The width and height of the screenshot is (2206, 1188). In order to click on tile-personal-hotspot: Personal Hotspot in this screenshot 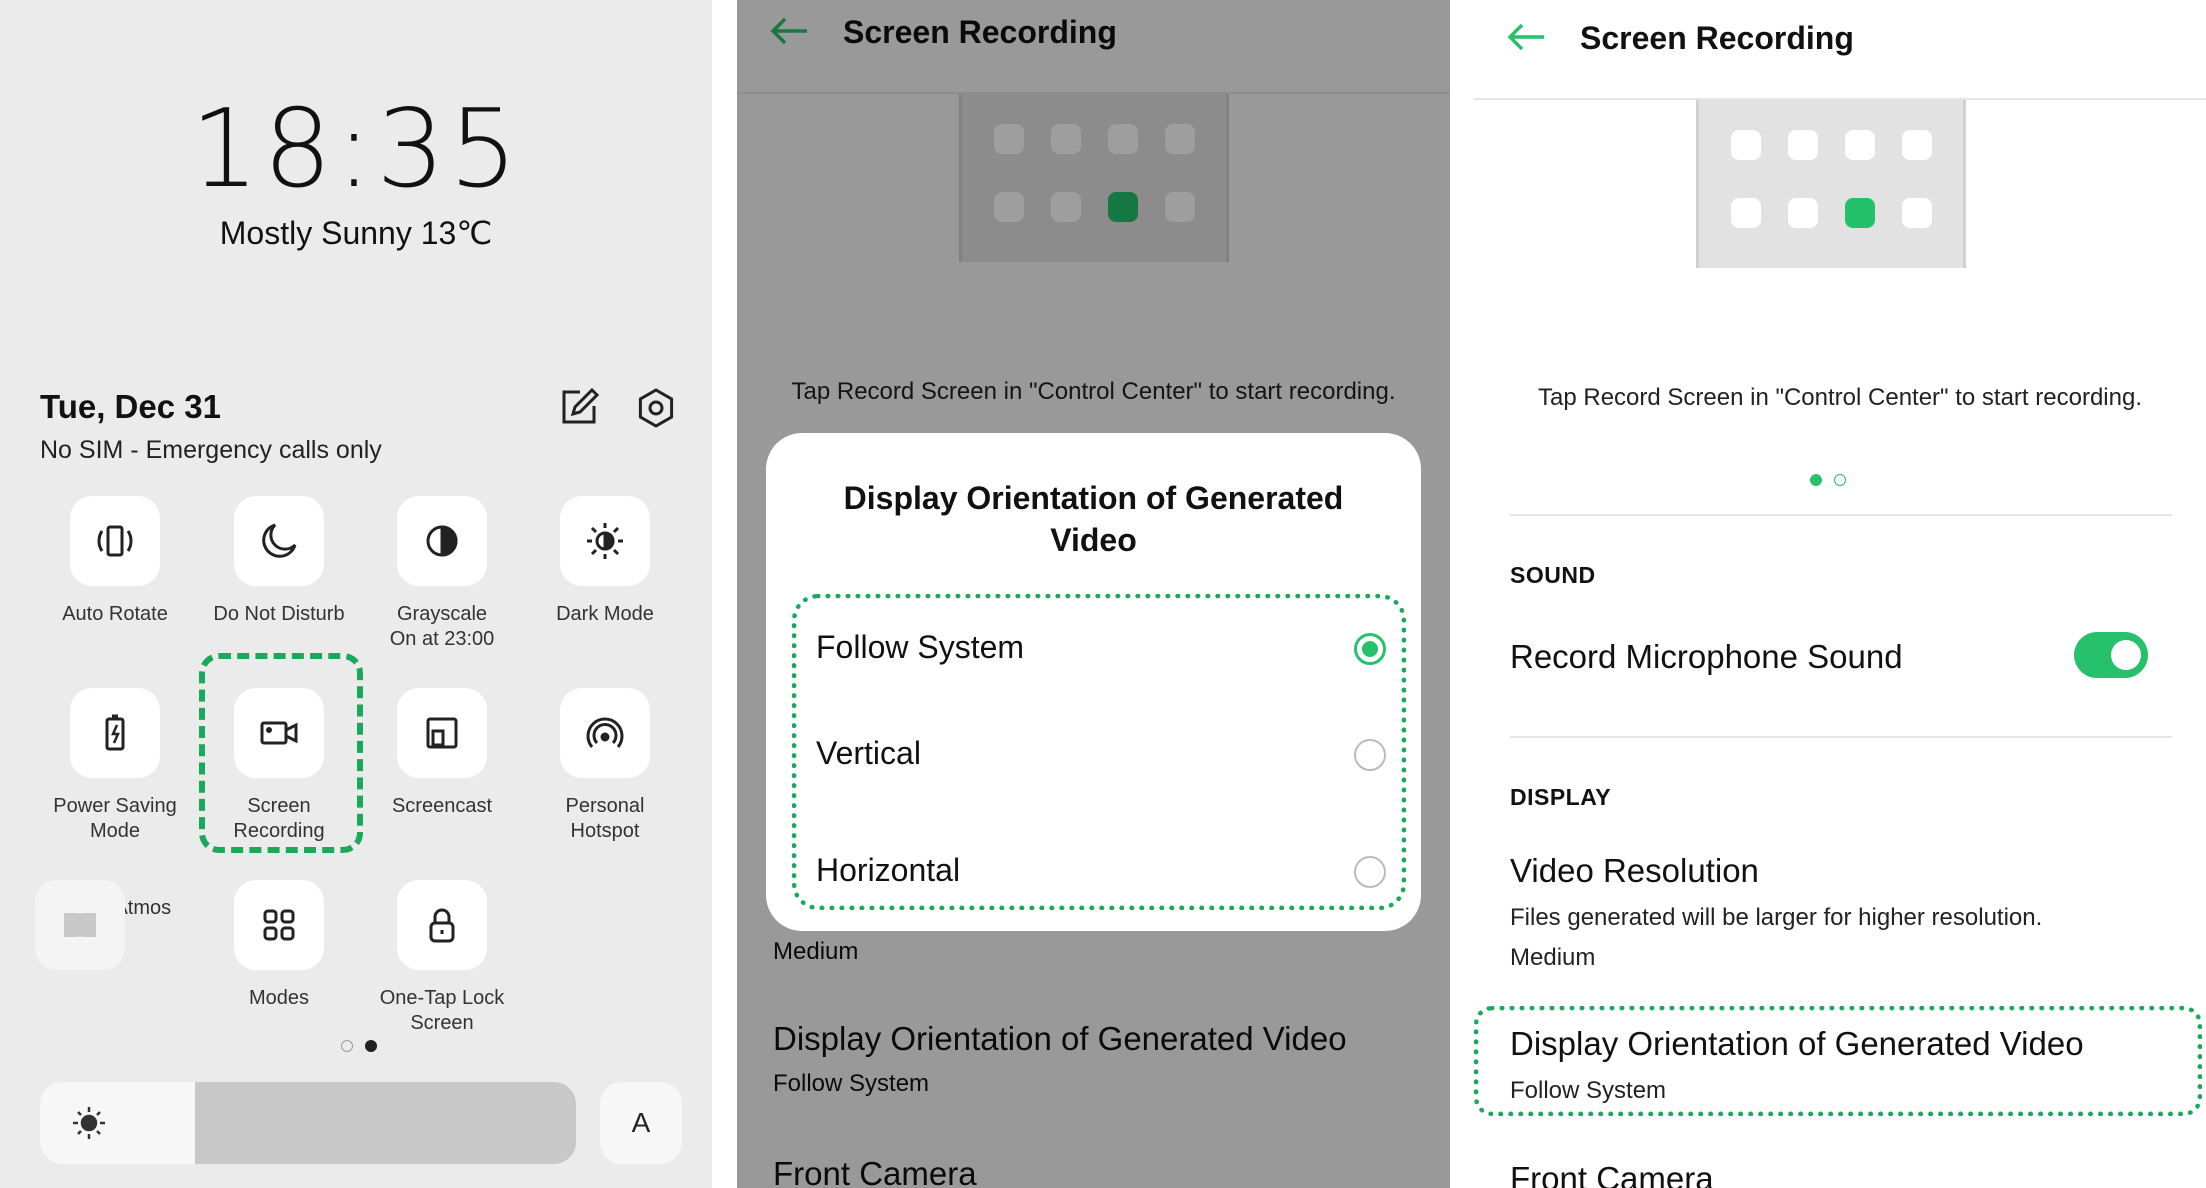, I will do `click(605, 766)`.